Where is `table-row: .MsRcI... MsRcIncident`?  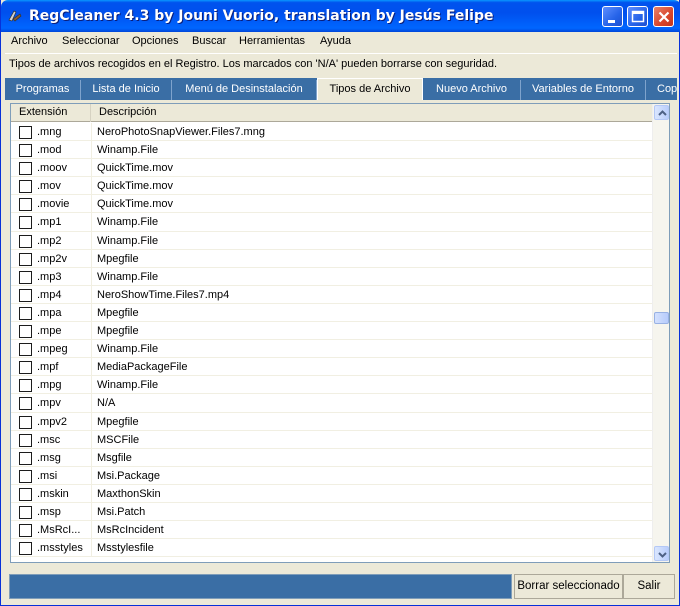 table-row: .MsRcI... MsRcIncident is located at coordinates (332, 530).